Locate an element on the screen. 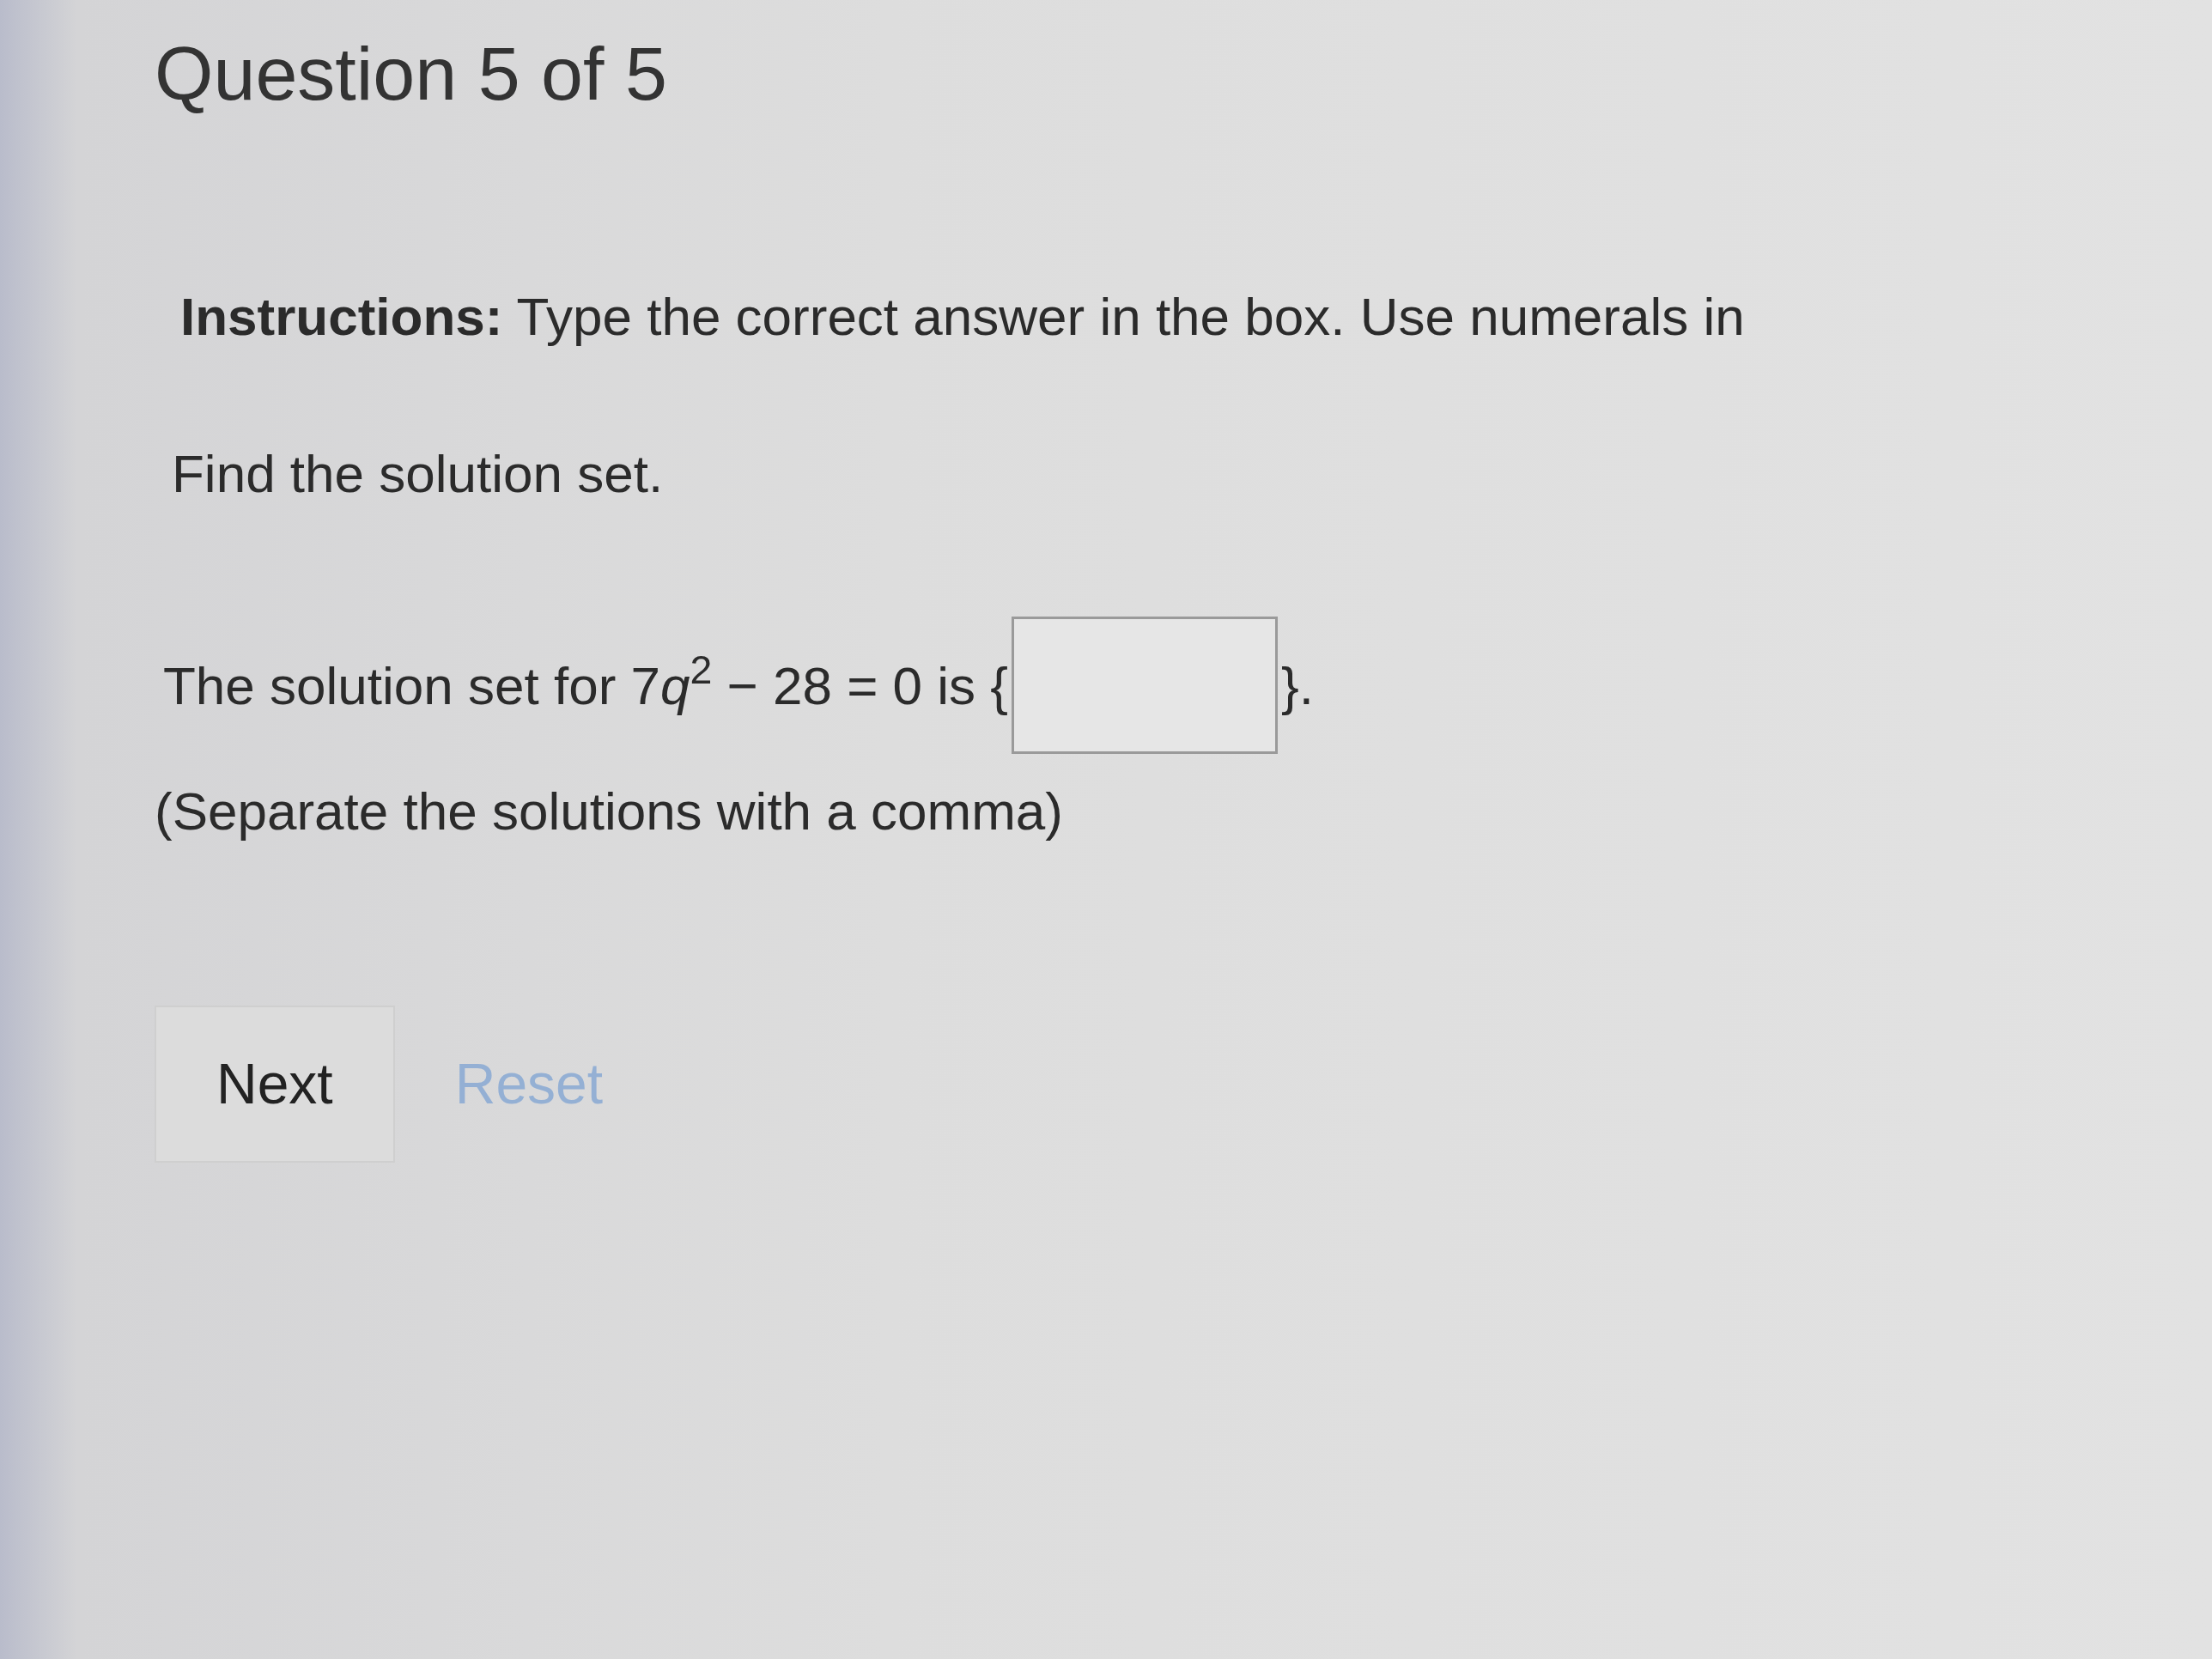  next-button: Next is located at coordinates (275, 1084).